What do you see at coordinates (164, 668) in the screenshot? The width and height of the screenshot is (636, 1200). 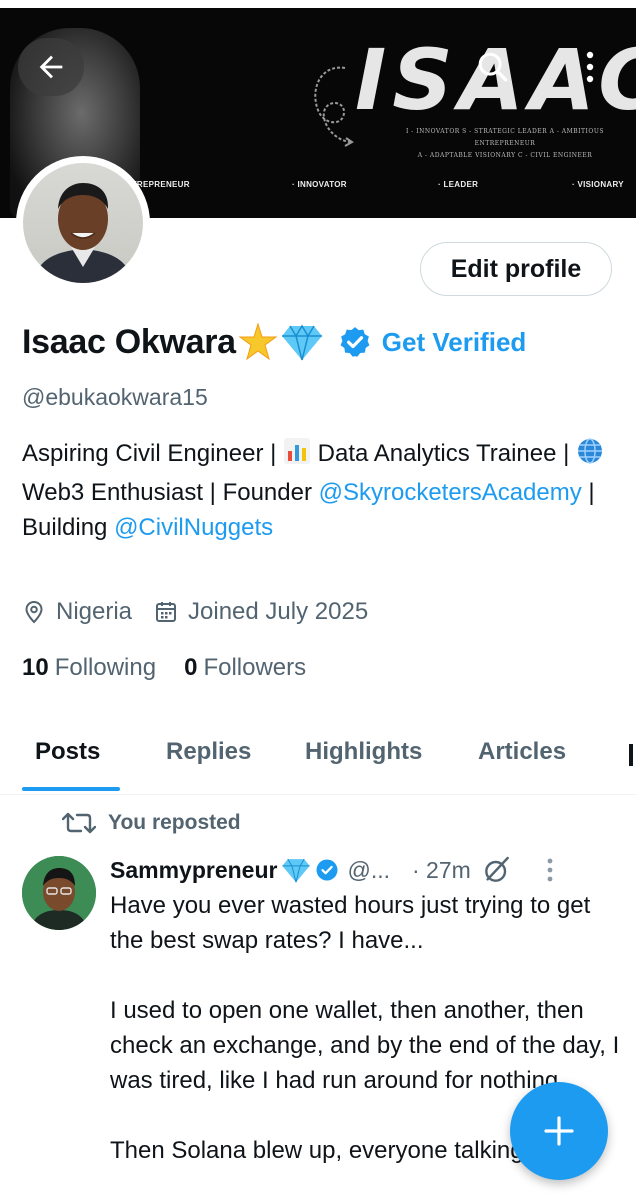 I see `follow-stats: 10 Following 0 Followers` at bounding box center [164, 668].